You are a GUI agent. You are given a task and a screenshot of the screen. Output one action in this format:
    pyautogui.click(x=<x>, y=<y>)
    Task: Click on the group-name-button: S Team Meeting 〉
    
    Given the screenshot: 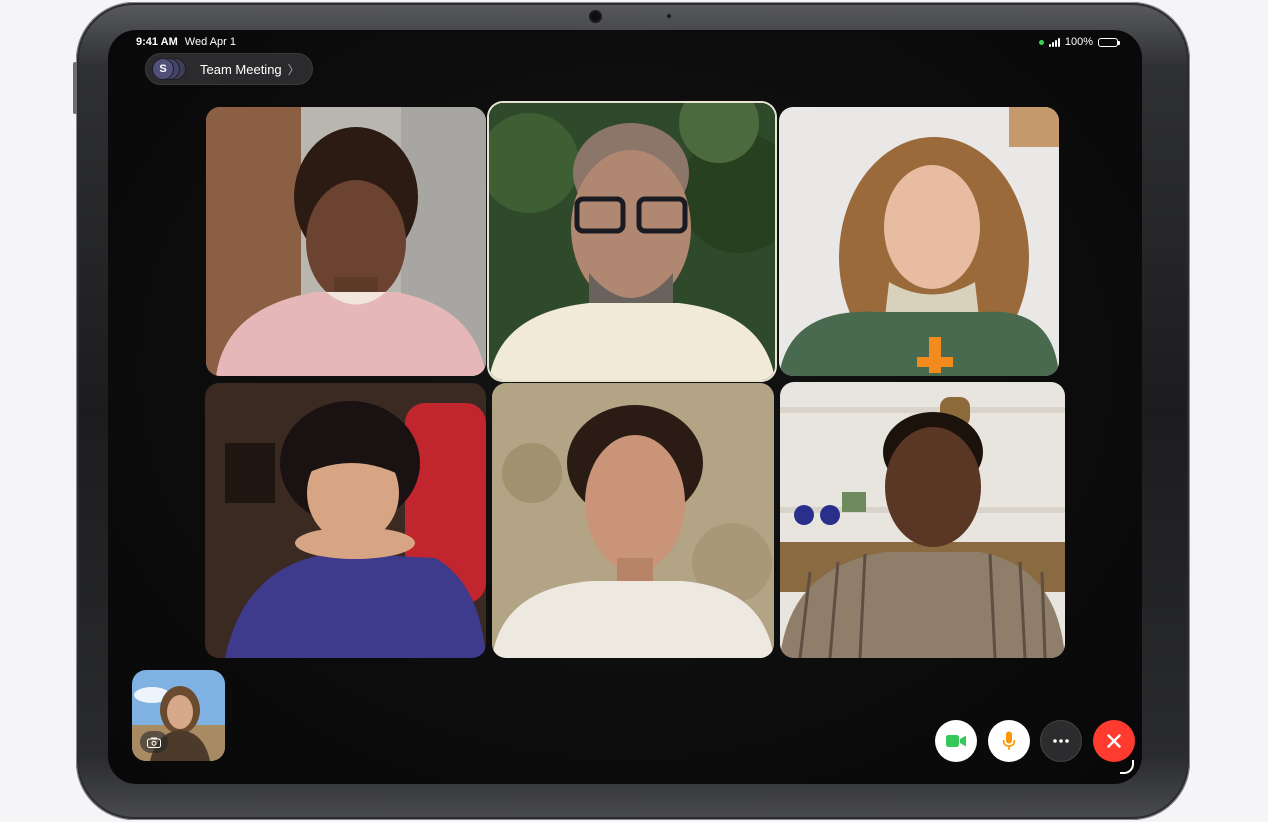 What is the action you would take?
    pyautogui.click(x=229, y=69)
    